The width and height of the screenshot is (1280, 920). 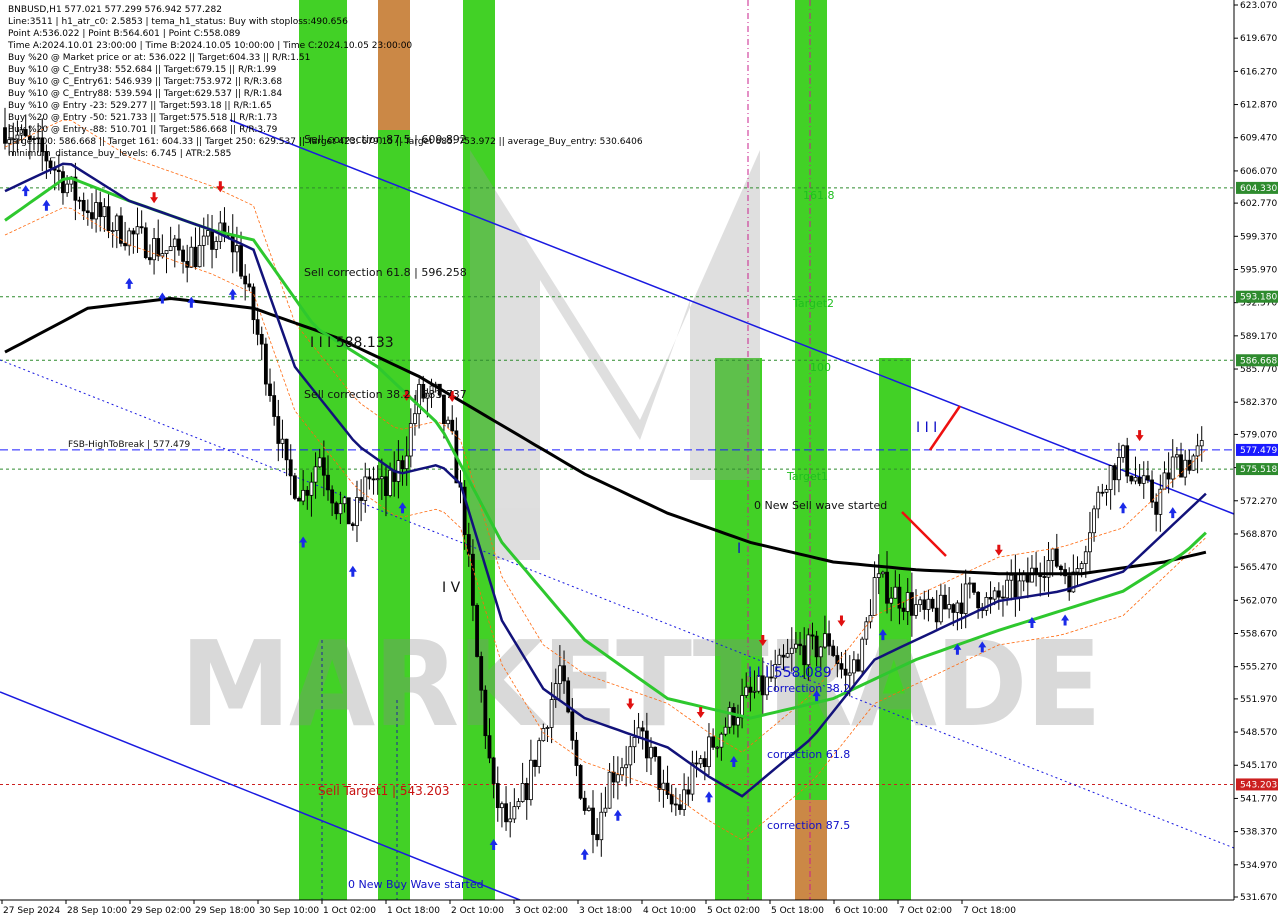 What do you see at coordinates (989, 911) in the screenshot?
I see `x-tick-label: 7 Oct 18:00` at bounding box center [989, 911].